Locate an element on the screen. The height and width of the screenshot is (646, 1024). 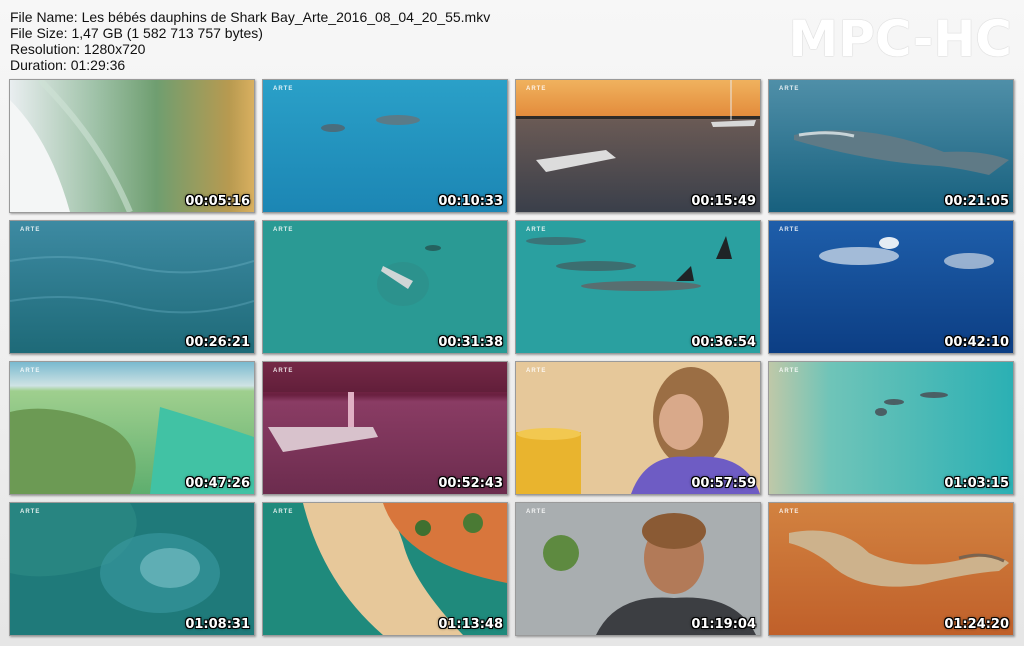
timestamp: 00:21:05 is located at coordinates (976, 201).